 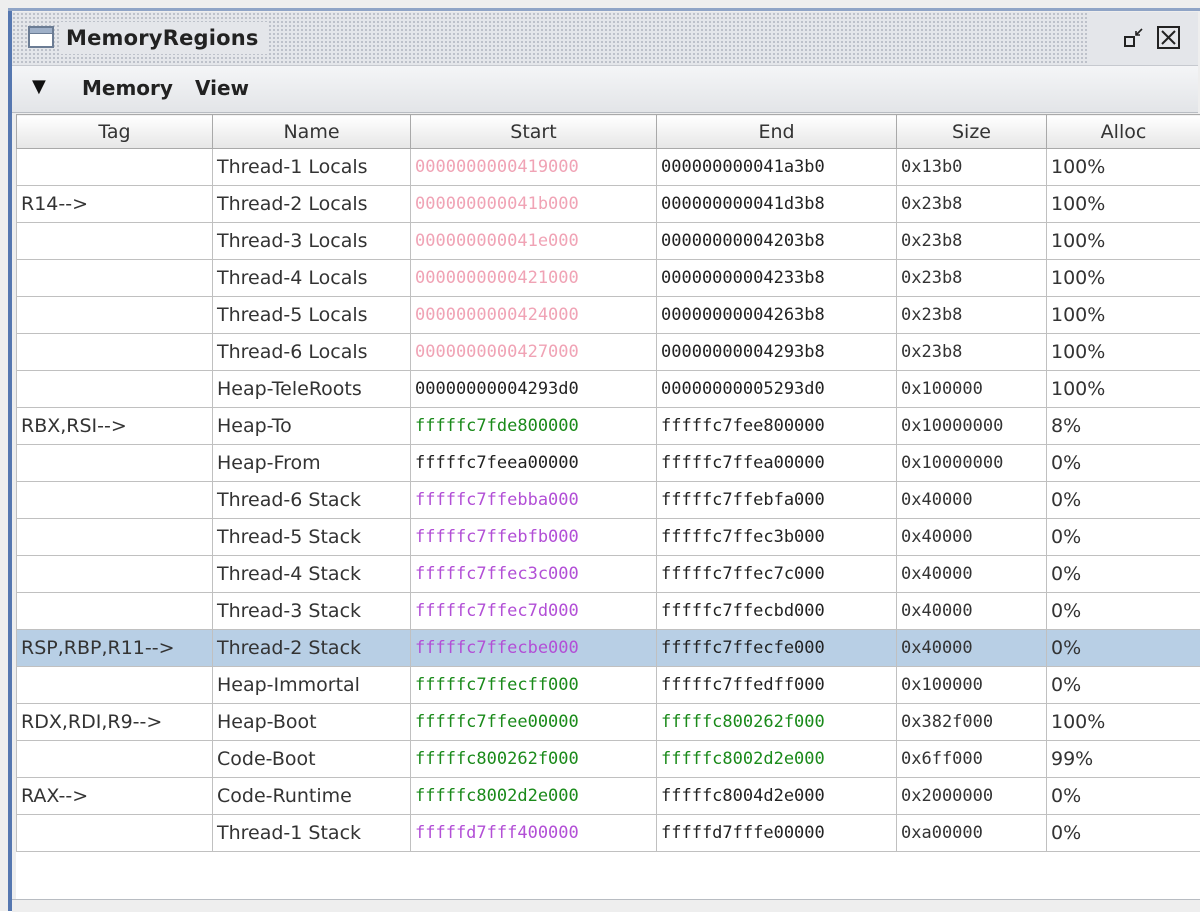 What do you see at coordinates (115, 204) in the screenshot?
I see `cell-tag: R14-->` at bounding box center [115, 204].